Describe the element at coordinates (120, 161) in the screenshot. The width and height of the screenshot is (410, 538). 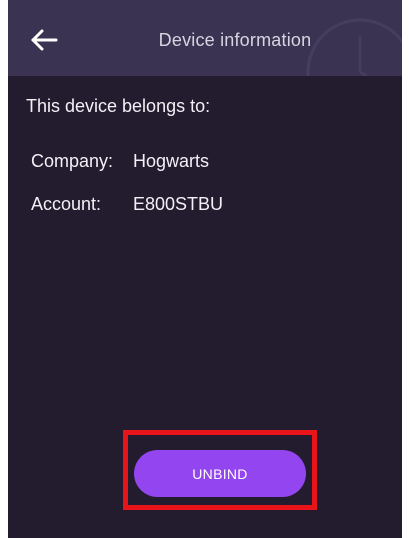
I see `company-row: Company: Hogwarts` at that location.